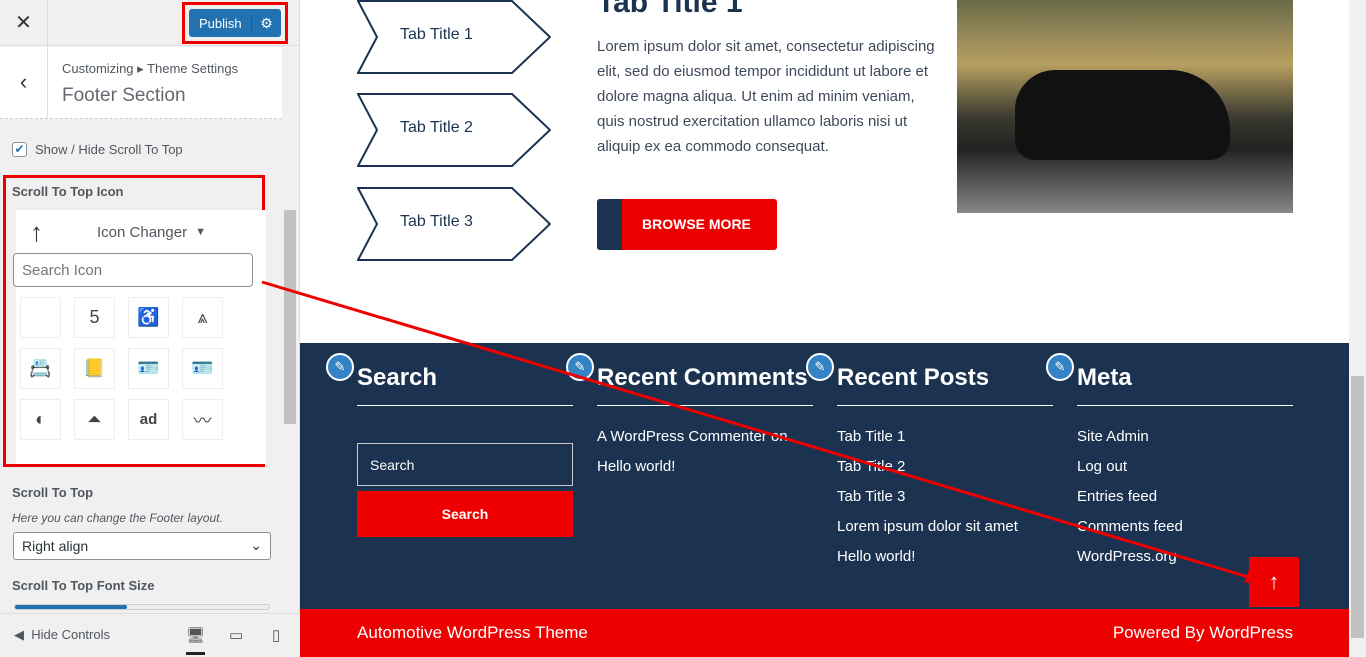  Describe the element at coordinates (436, 221) in the screenshot. I see `tab-label: Tab Title 3` at that location.